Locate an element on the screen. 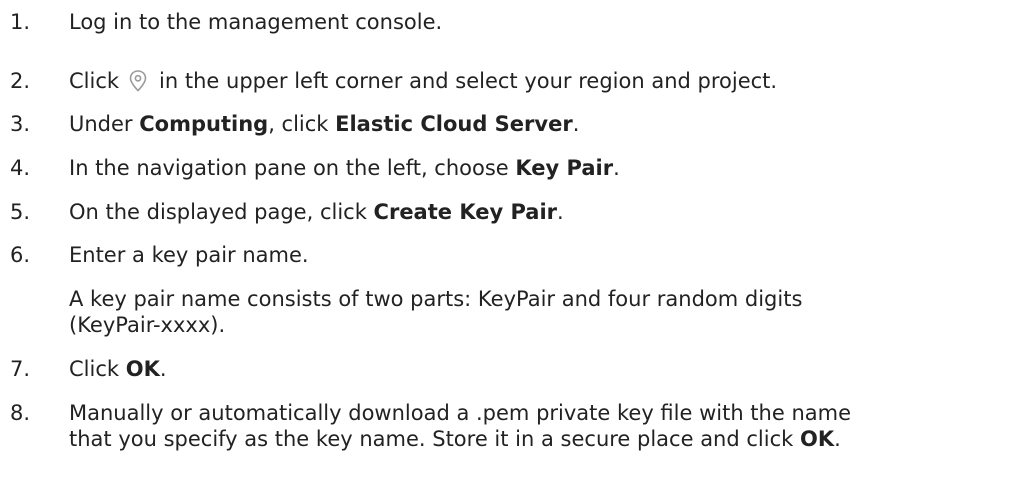 This screenshot has height=483, width=1027. step-text: Log in to the management console. is located at coordinates (256, 22).